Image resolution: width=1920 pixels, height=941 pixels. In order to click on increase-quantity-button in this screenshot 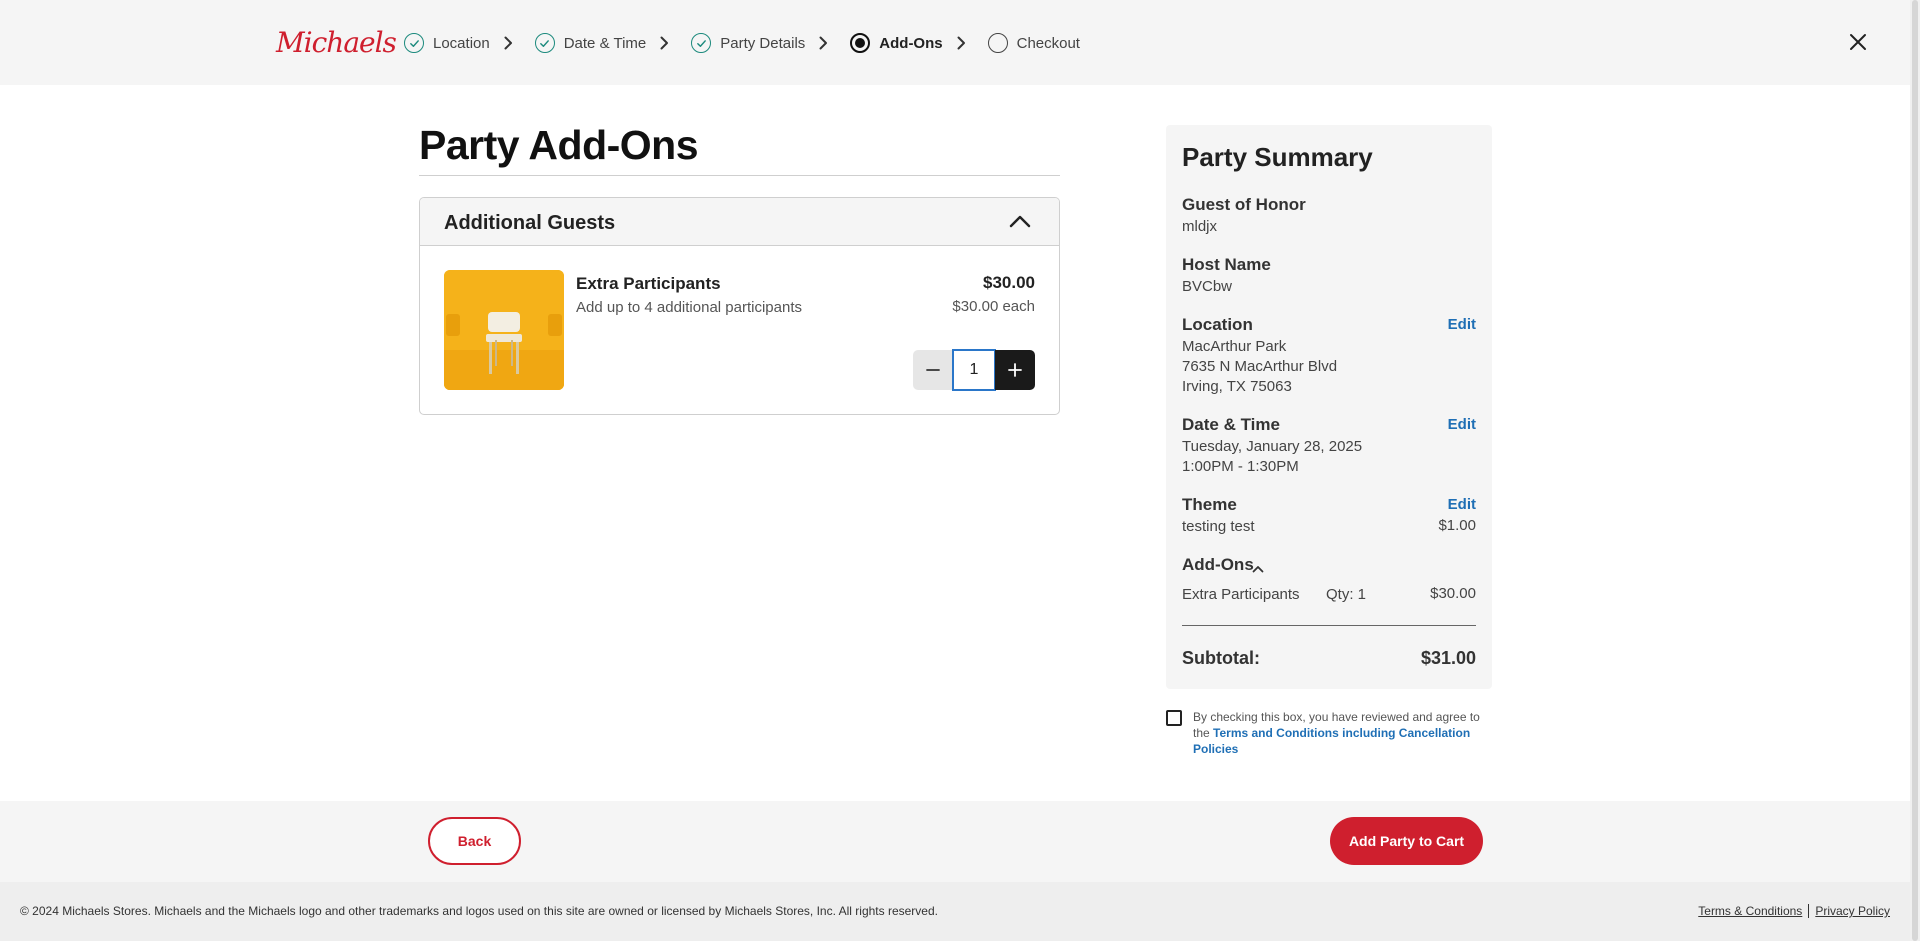, I will do `click(1015, 370)`.